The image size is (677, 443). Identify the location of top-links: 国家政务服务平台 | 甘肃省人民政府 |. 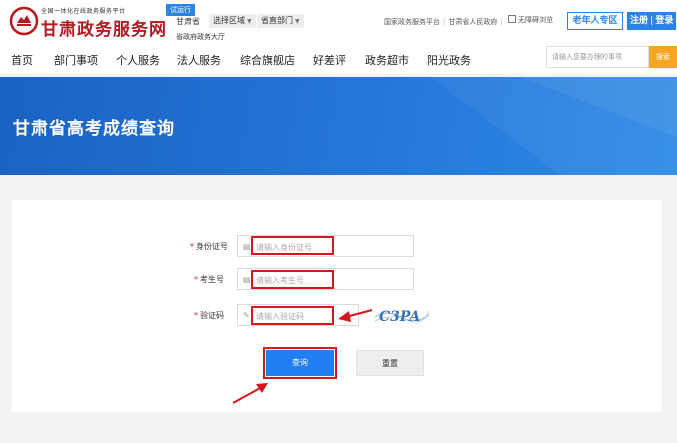
(443, 22).